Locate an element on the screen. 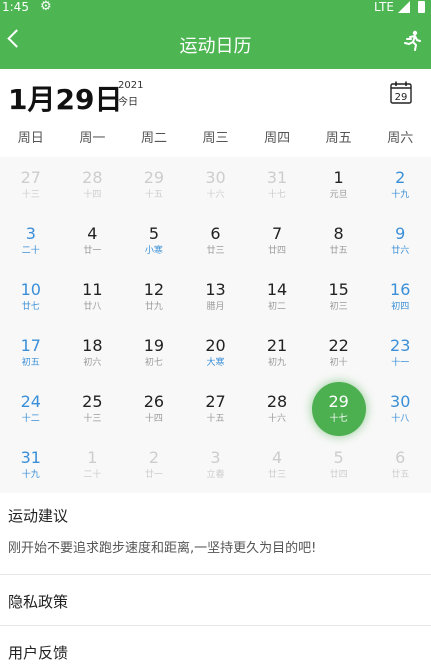 The image size is (431, 672). day-number: 13 is located at coordinates (215, 289).